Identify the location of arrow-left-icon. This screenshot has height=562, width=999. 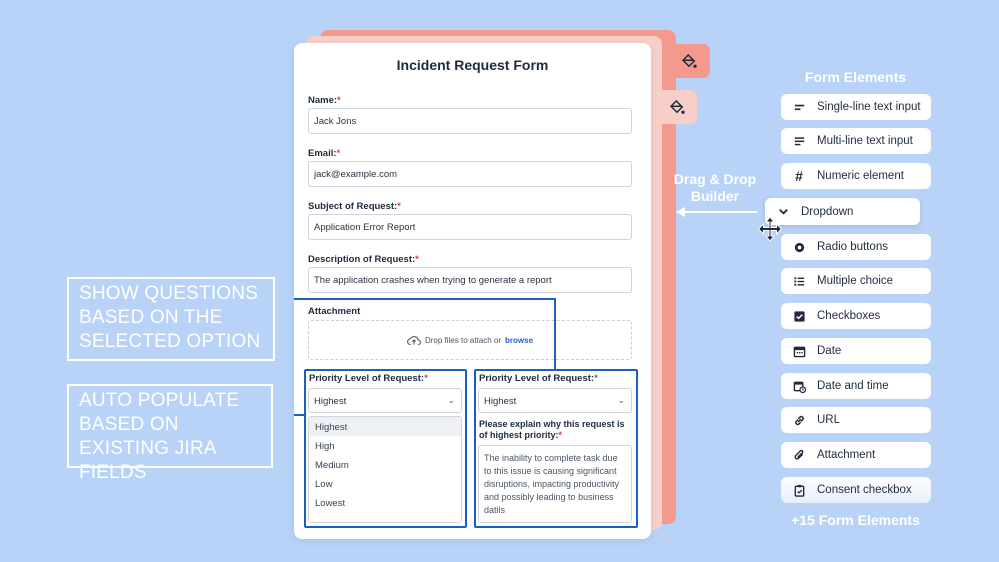
(680, 212).